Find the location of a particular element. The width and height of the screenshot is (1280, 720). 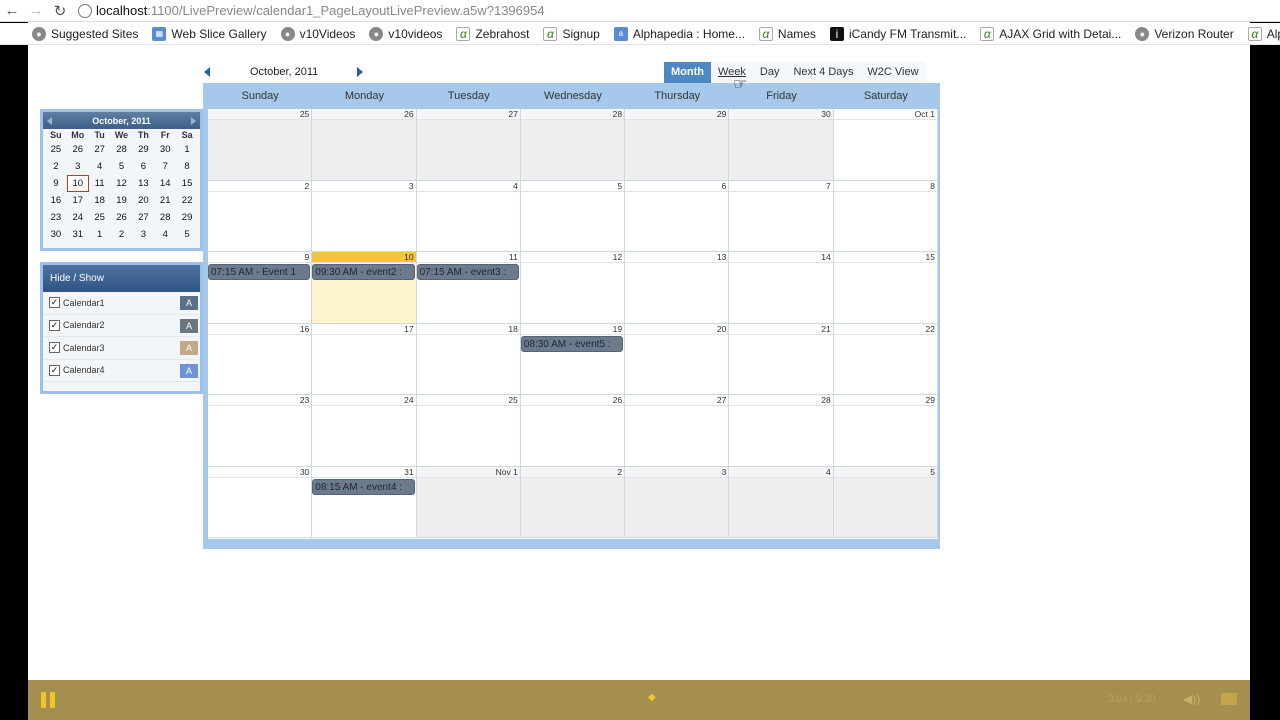

day-cell: 31 08:15 AM - event4 : is located at coordinates (364, 501).